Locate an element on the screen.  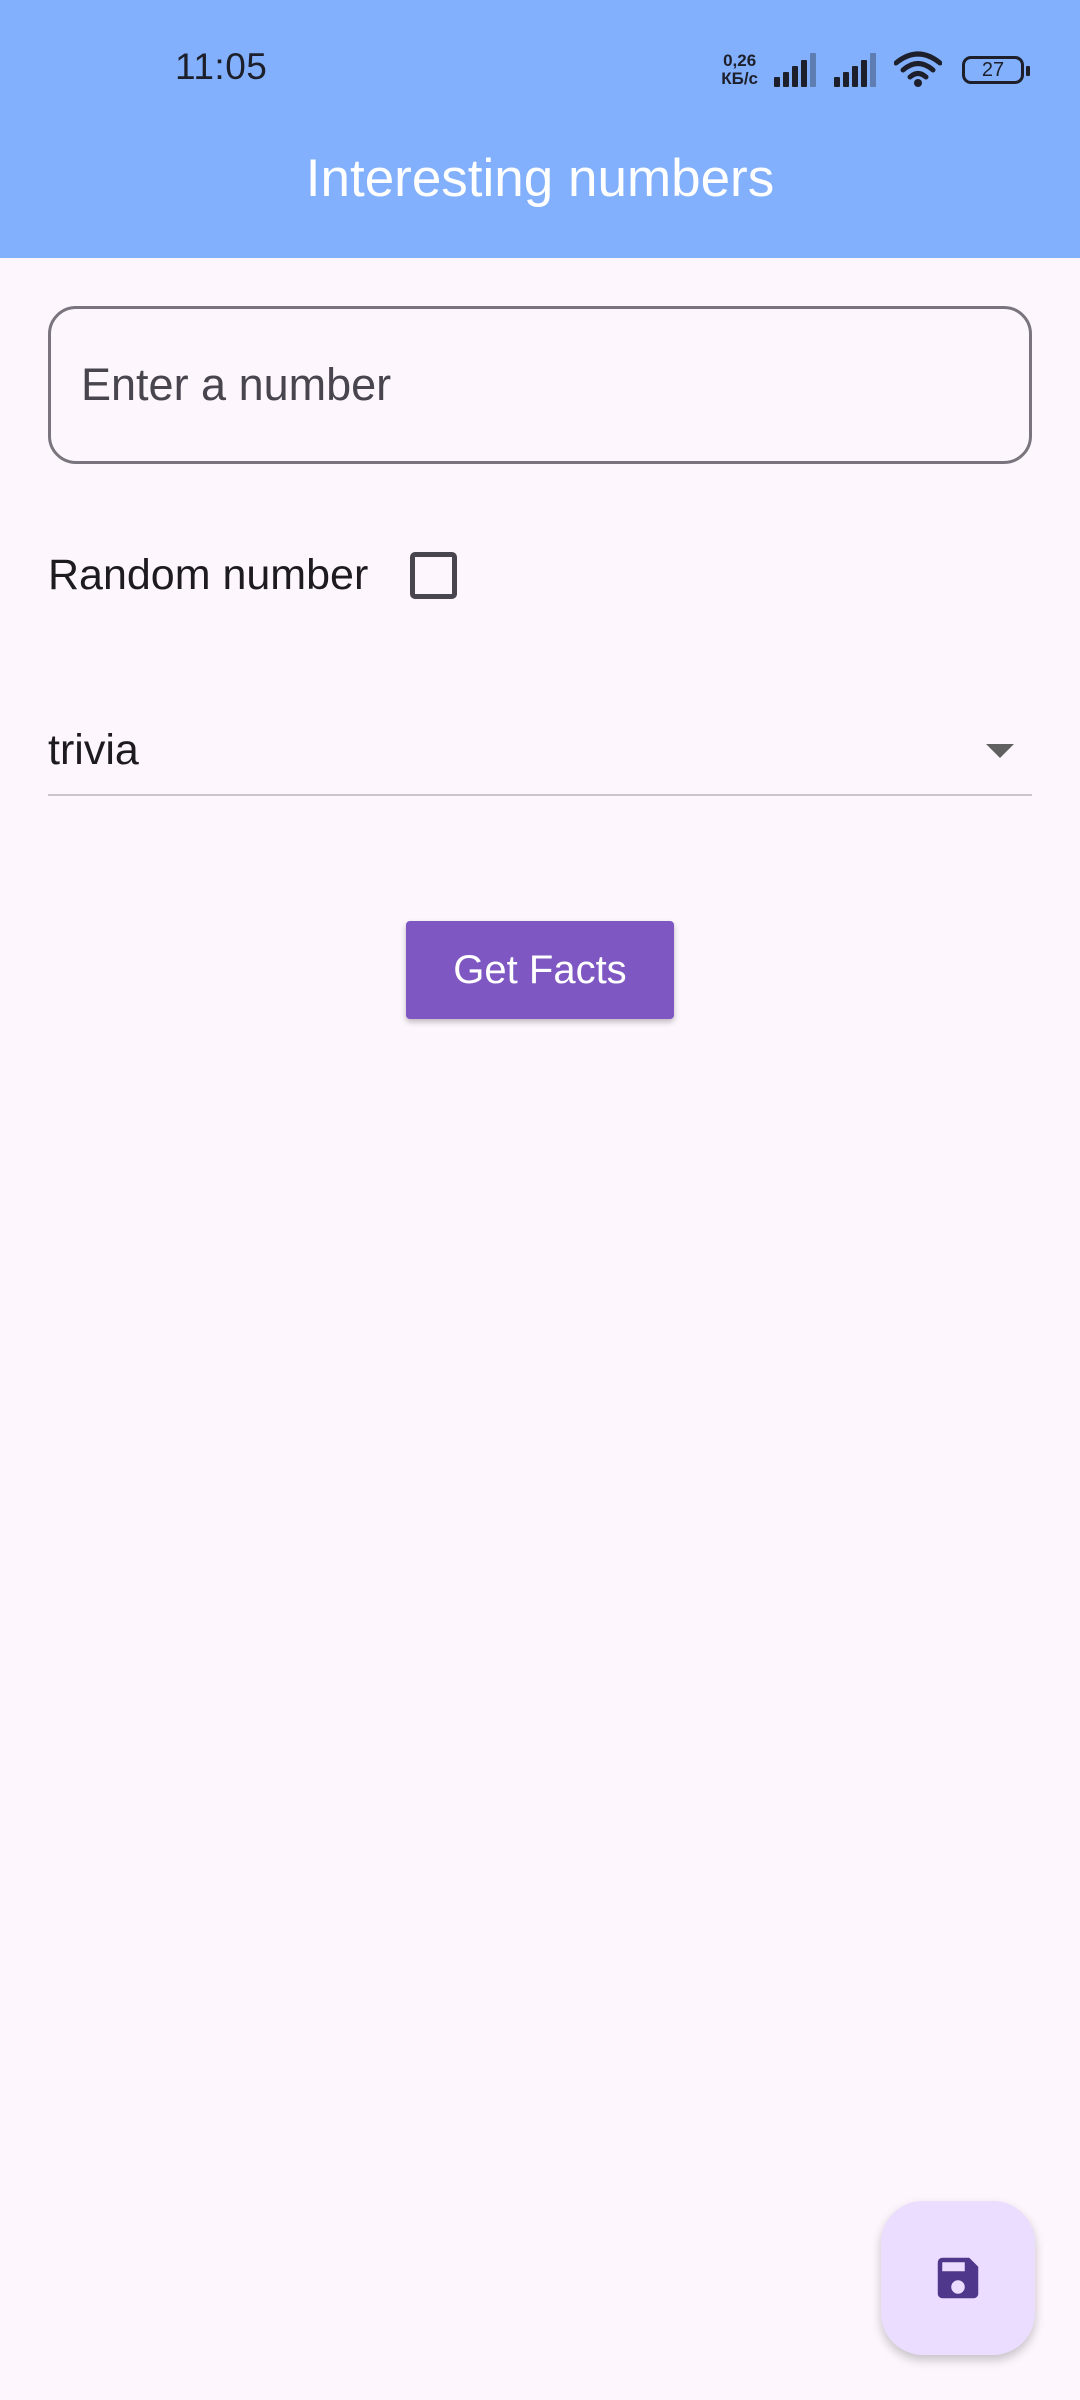
dropdown-selected-value: trivia is located at coordinates (93, 750).